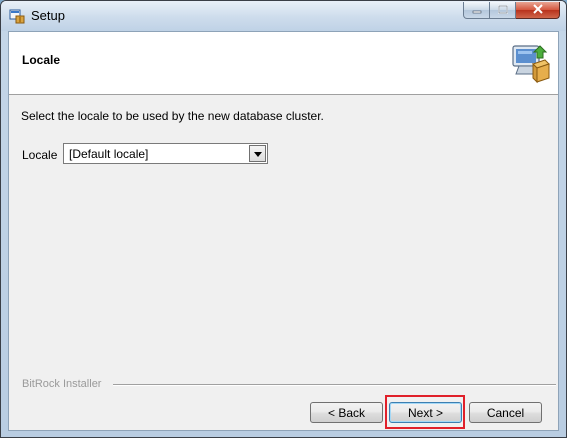 This screenshot has height=438, width=567. I want to click on window-controls, so click(511, 11).